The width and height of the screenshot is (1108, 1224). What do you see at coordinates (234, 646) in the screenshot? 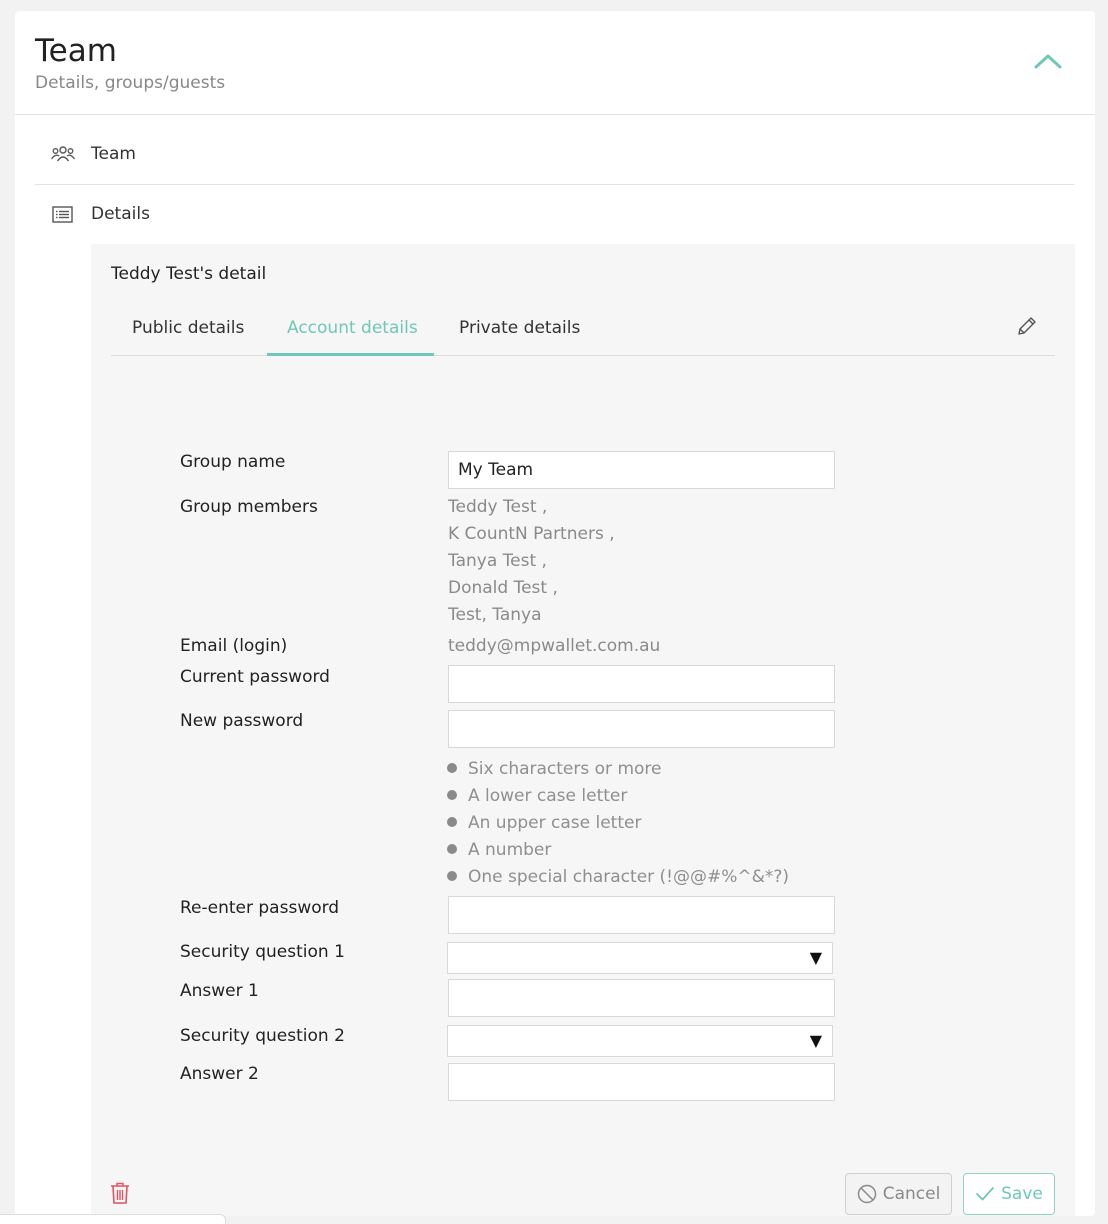
I see `email-label: Email (login)` at bounding box center [234, 646].